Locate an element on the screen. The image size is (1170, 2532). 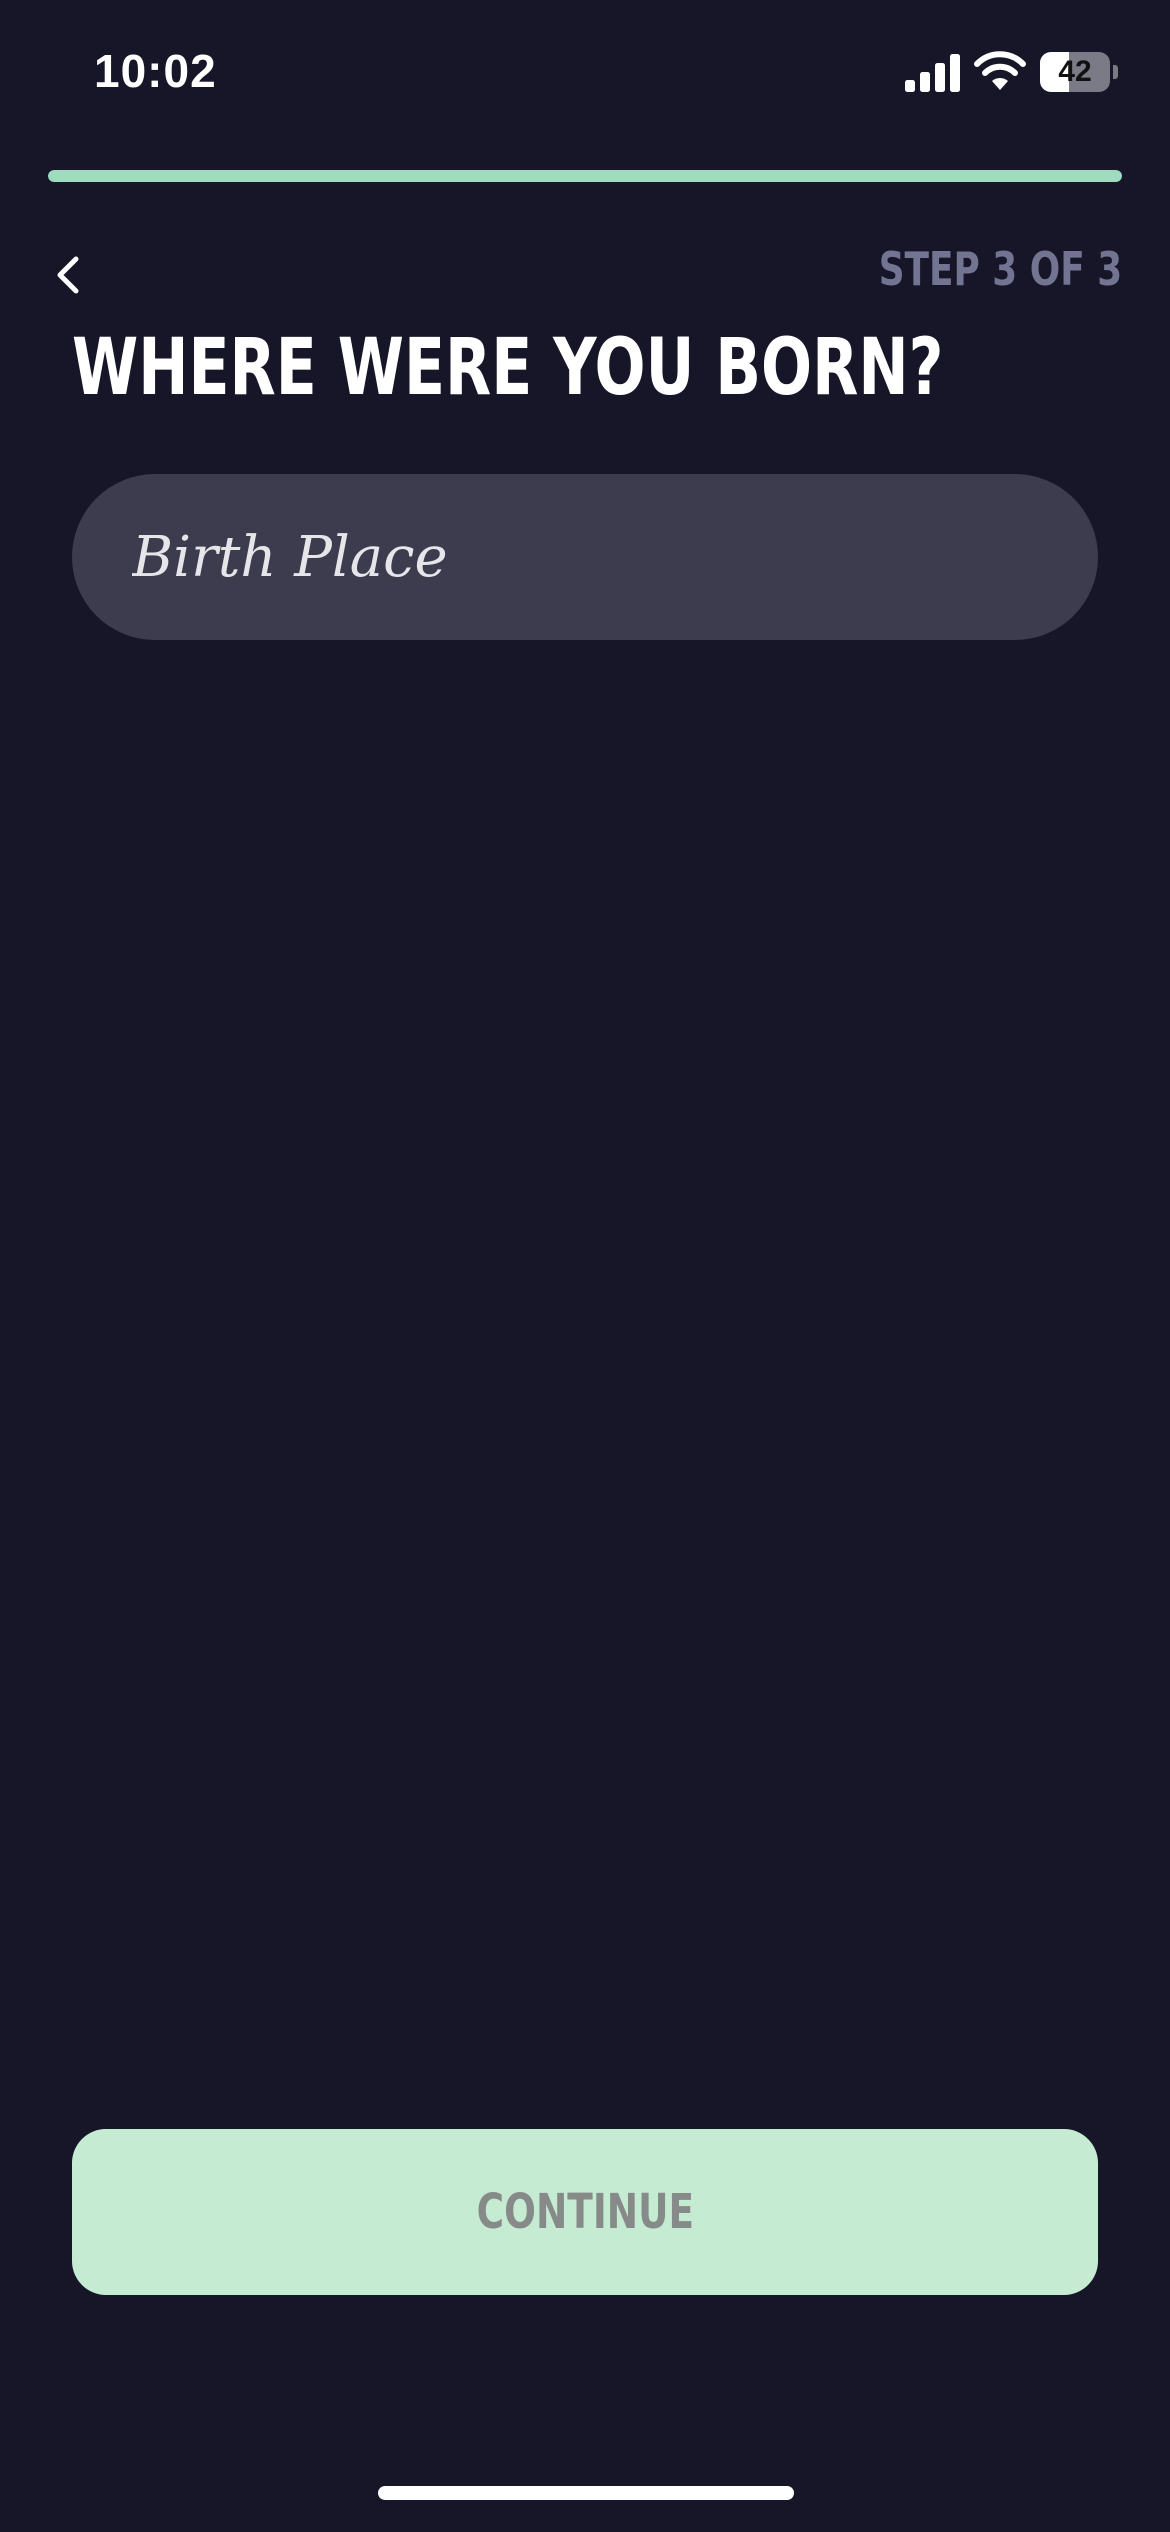
battery-body: 42 is located at coordinates (1075, 72).